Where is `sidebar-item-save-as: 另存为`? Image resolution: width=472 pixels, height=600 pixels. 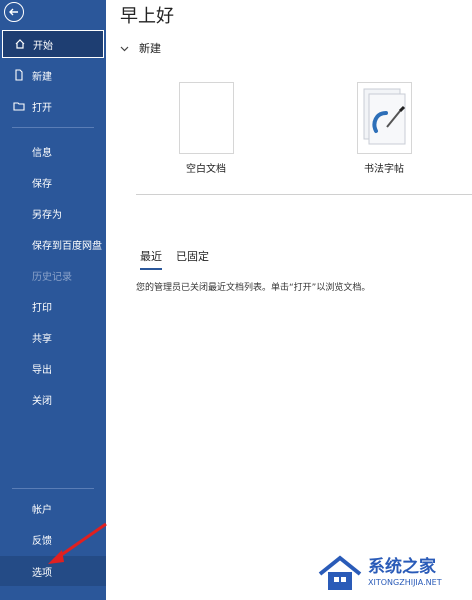
sidebar-item-save-as: 另存为 is located at coordinates (53, 213).